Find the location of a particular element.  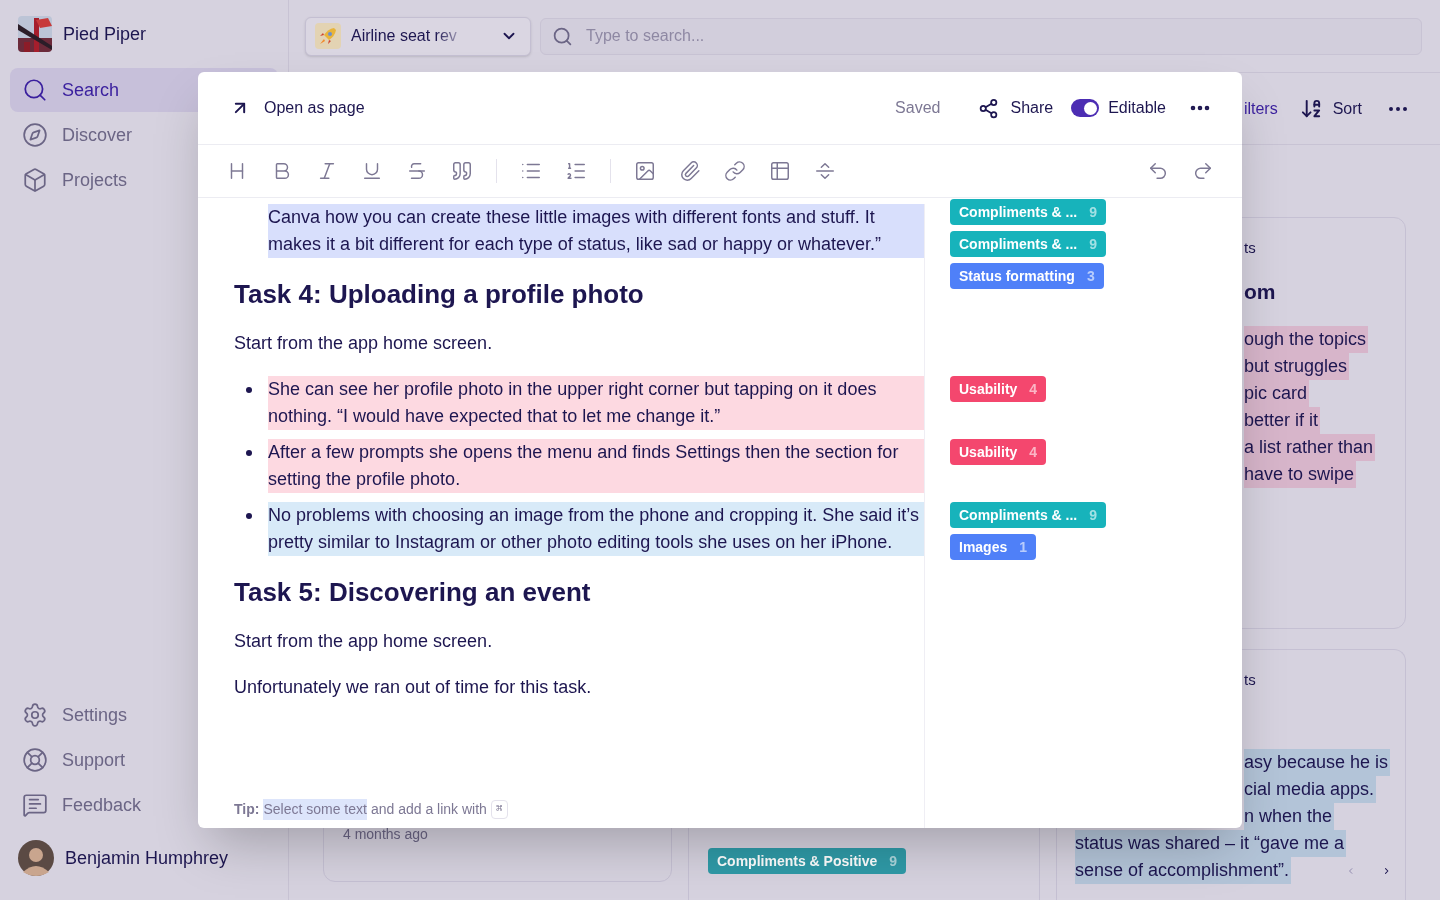

highlighted-text: a list rather than is located at coordinates (1310, 447).